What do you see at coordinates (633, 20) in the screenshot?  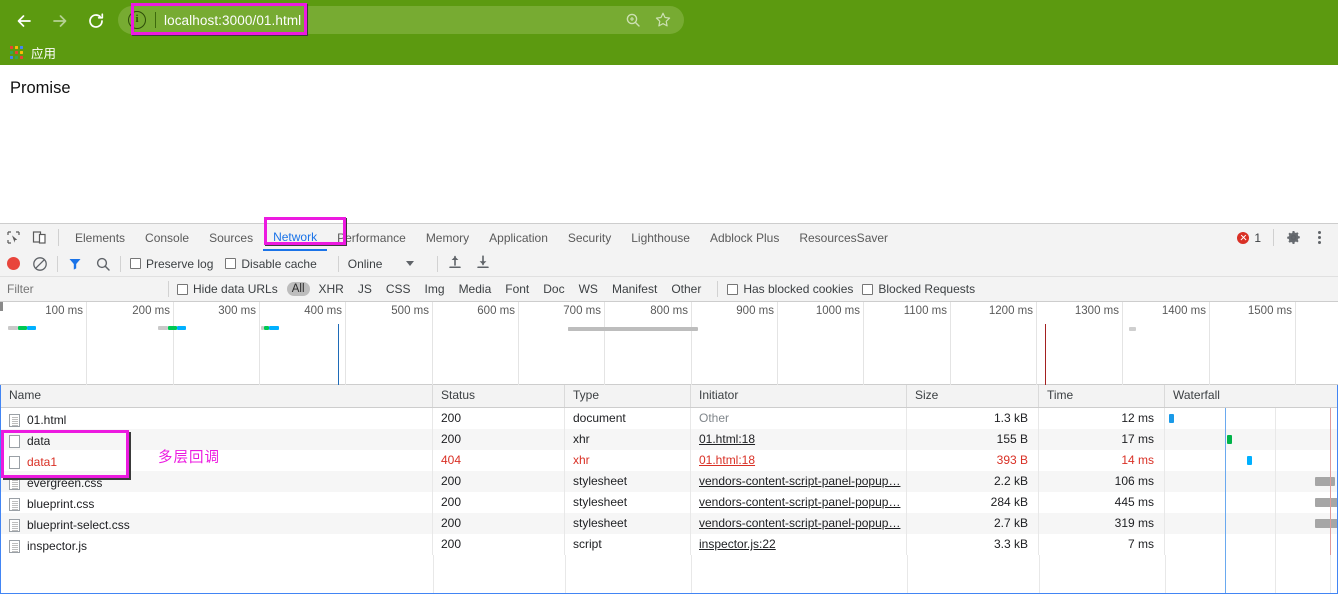 I see `zoom-icon` at bounding box center [633, 20].